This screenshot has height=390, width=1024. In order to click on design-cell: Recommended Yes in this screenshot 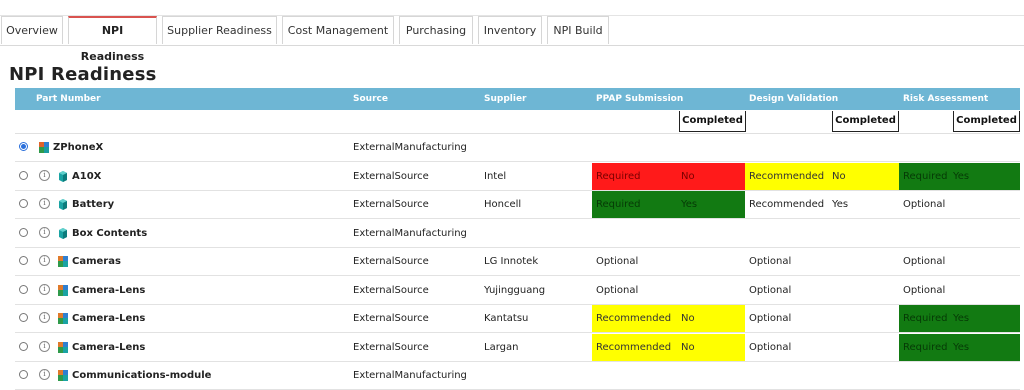, I will do `click(822, 204)`.